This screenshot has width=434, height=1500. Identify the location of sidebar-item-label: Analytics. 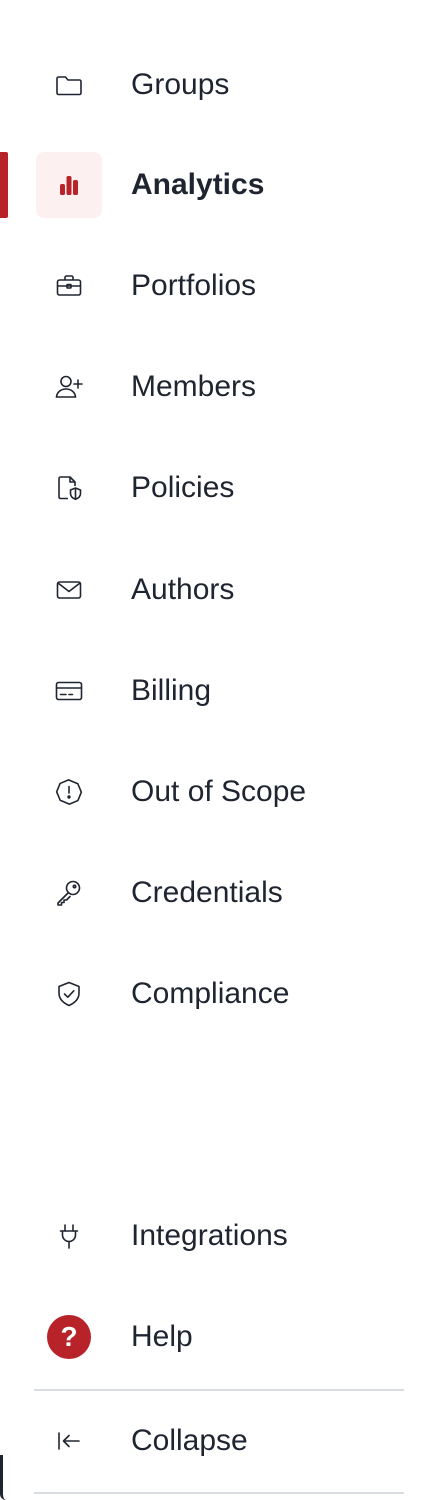
(198, 184).